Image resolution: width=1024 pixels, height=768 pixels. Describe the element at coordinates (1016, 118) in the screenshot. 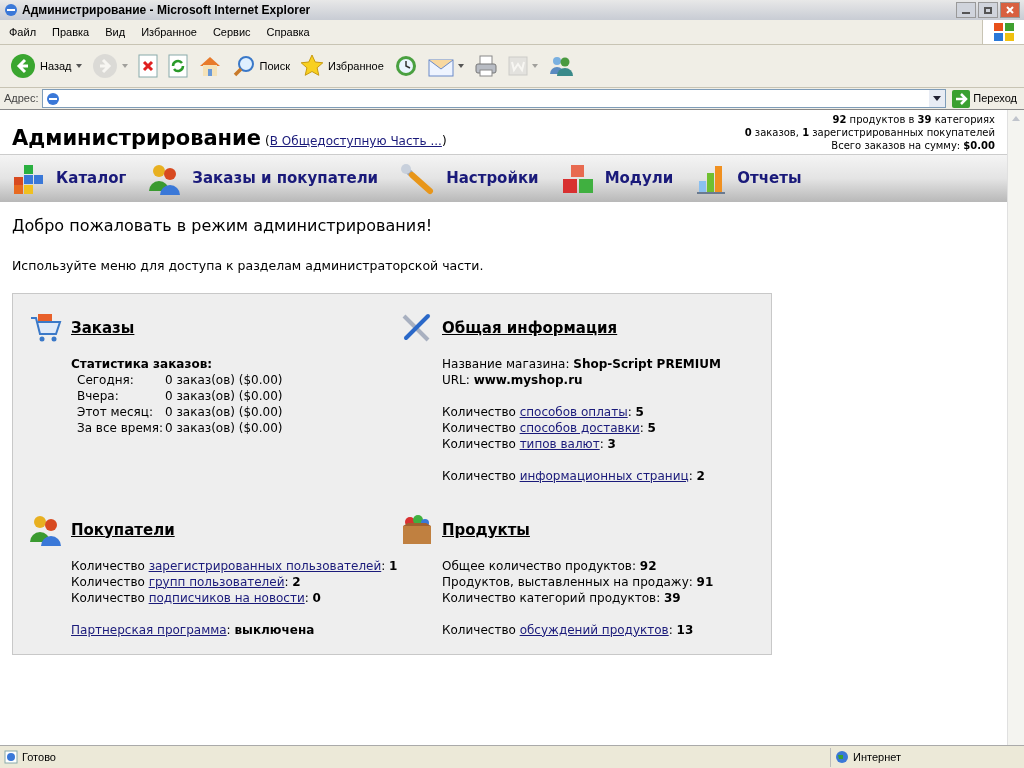

I see `up-arrow-icon` at that location.